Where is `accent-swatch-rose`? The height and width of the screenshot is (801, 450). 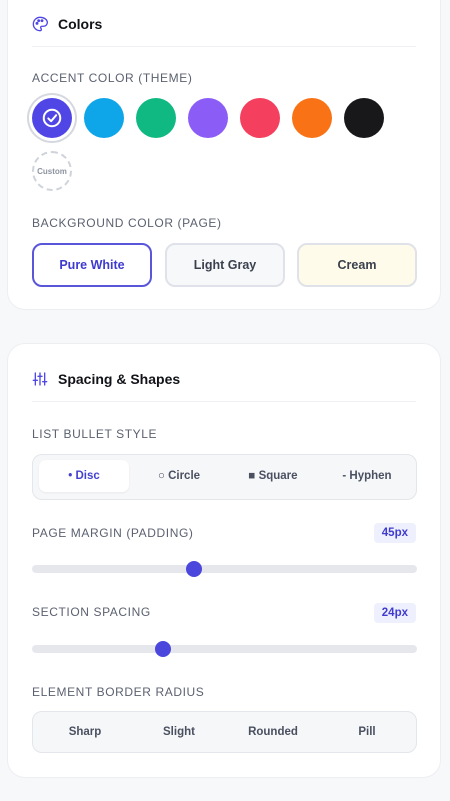 accent-swatch-rose is located at coordinates (260, 118).